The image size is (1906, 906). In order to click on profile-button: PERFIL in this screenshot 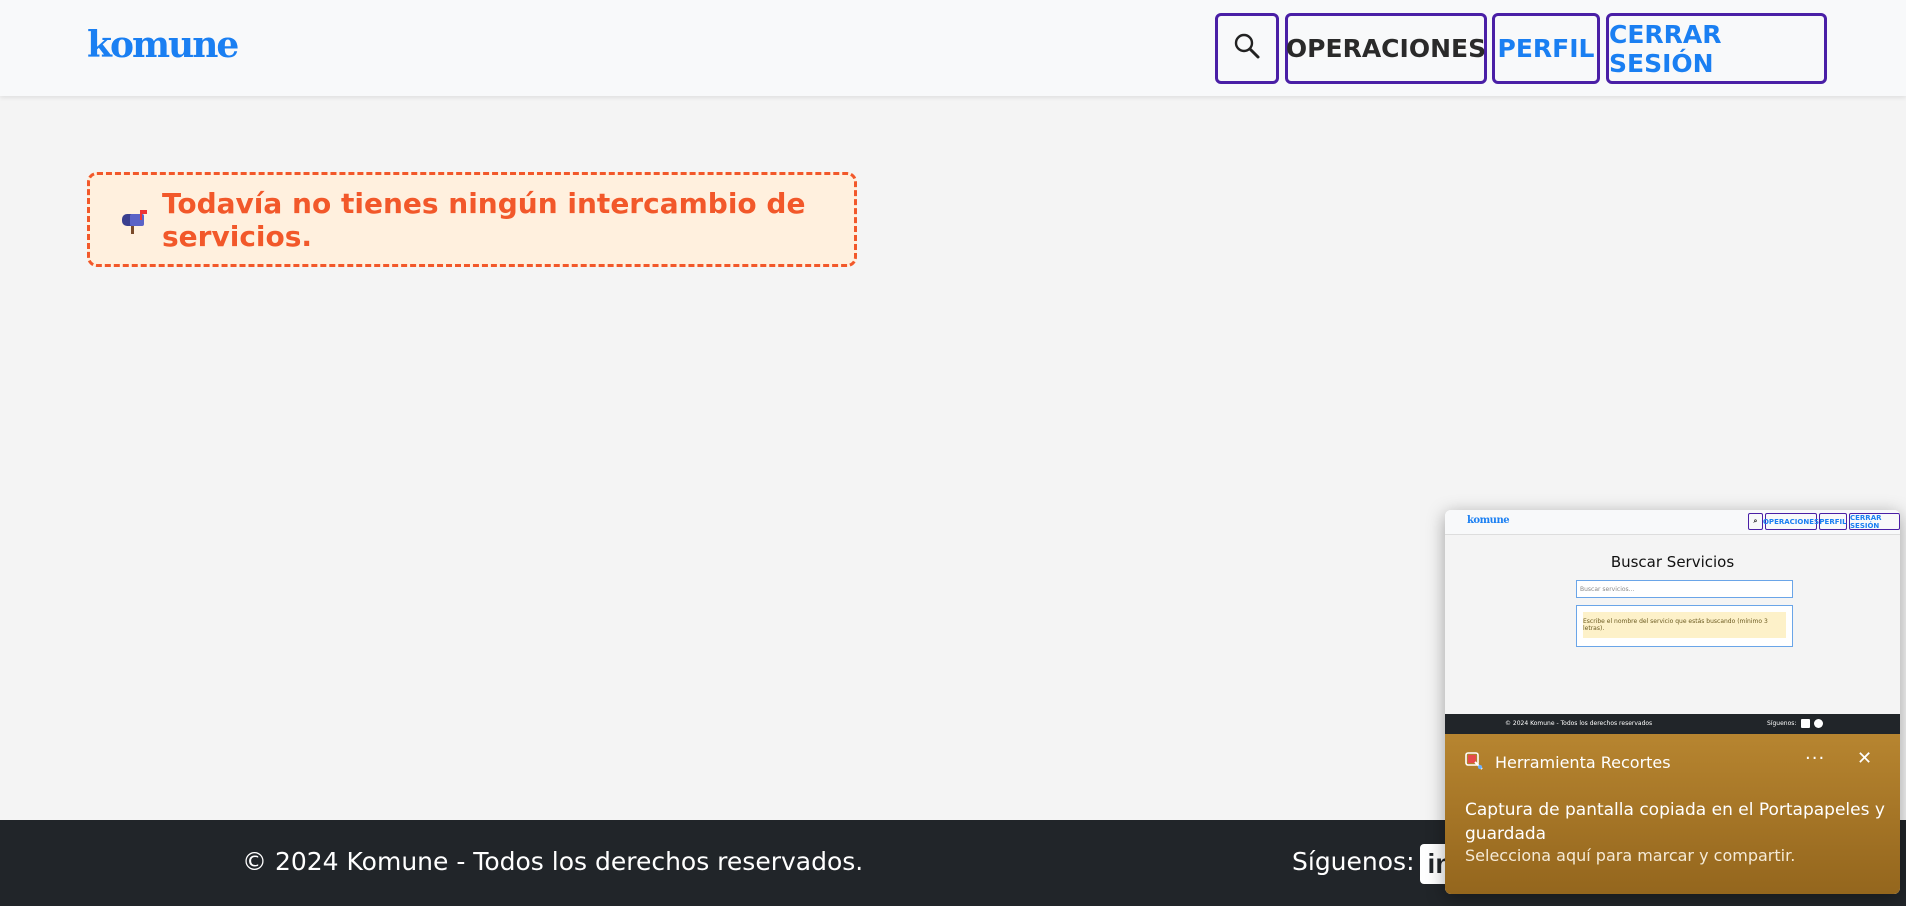, I will do `click(1546, 48)`.